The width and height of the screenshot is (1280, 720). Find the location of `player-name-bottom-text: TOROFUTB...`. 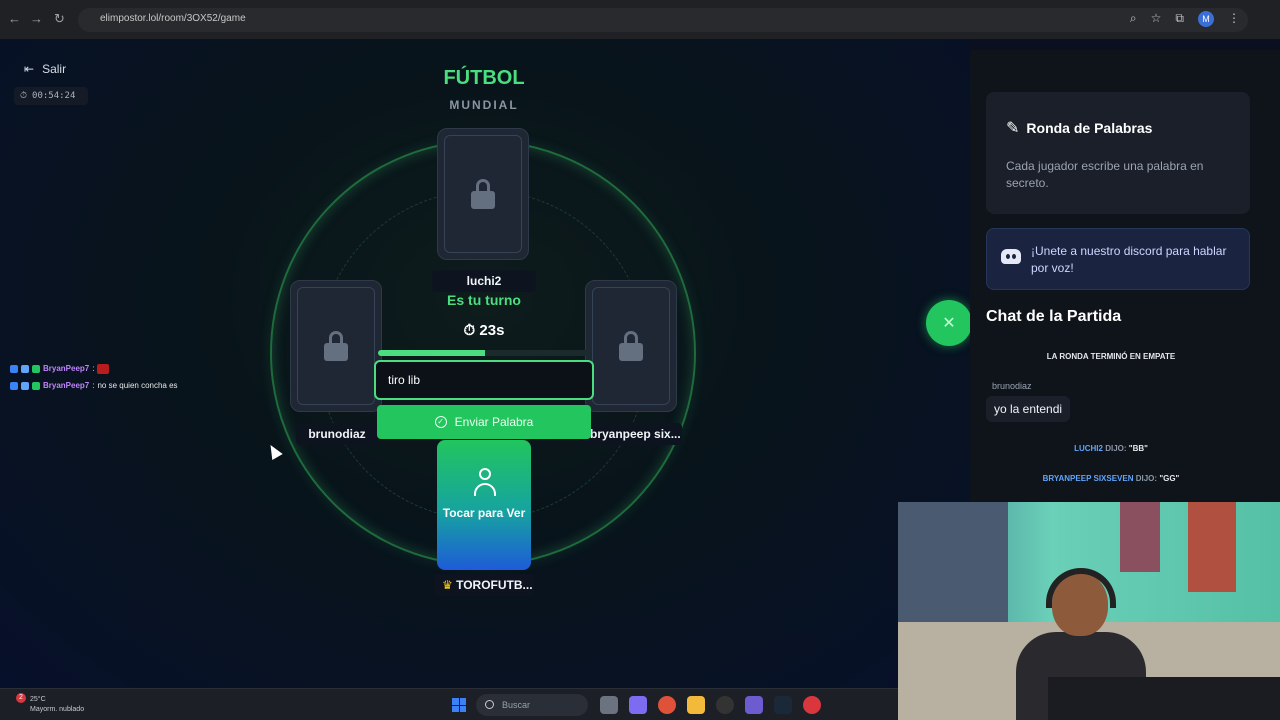

player-name-bottom-text: TOROFUTB... is located at coordinates (494, 585).